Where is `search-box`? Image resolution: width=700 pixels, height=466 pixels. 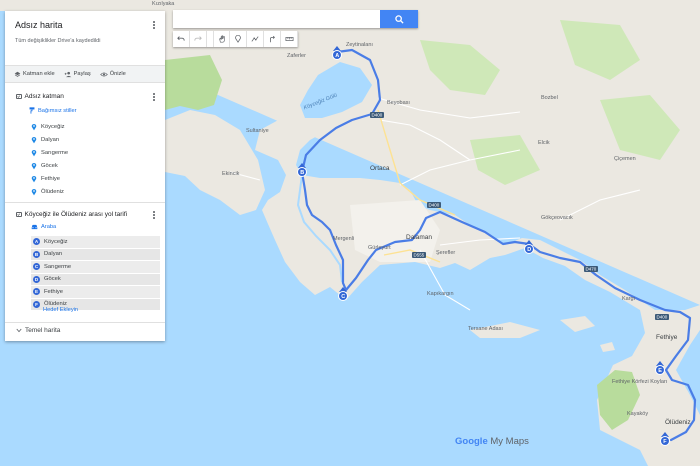
search-box is located at coordinates (295, 19).